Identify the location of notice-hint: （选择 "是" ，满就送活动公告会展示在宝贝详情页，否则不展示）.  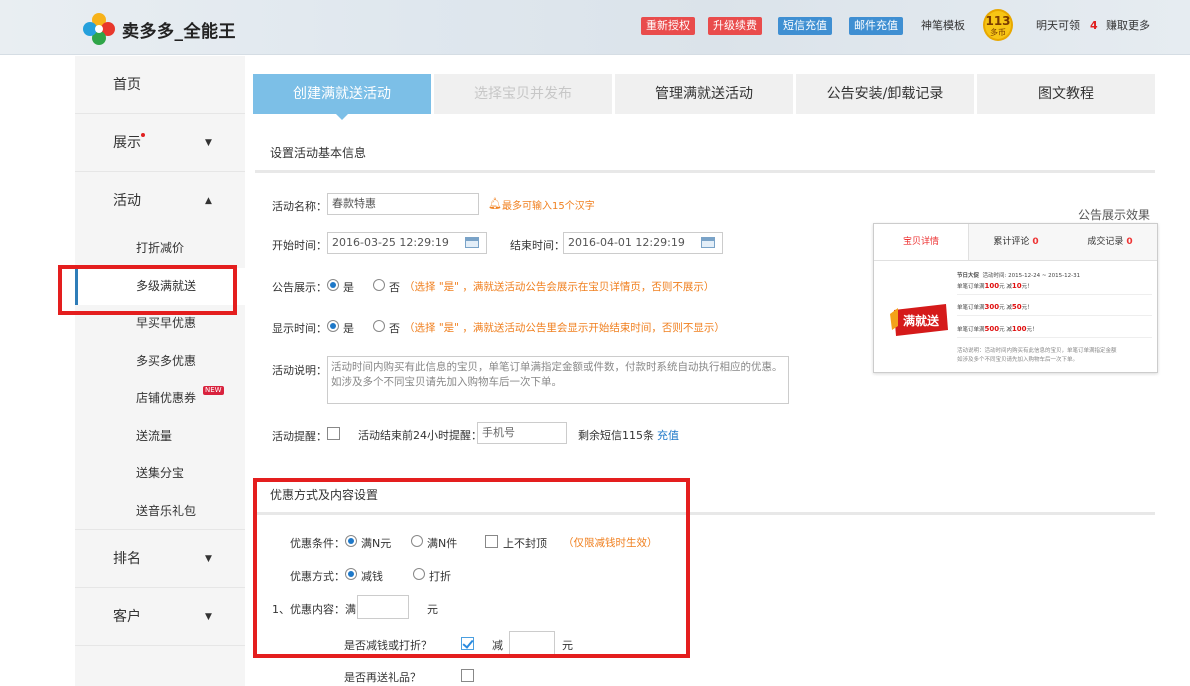
(559, 287).